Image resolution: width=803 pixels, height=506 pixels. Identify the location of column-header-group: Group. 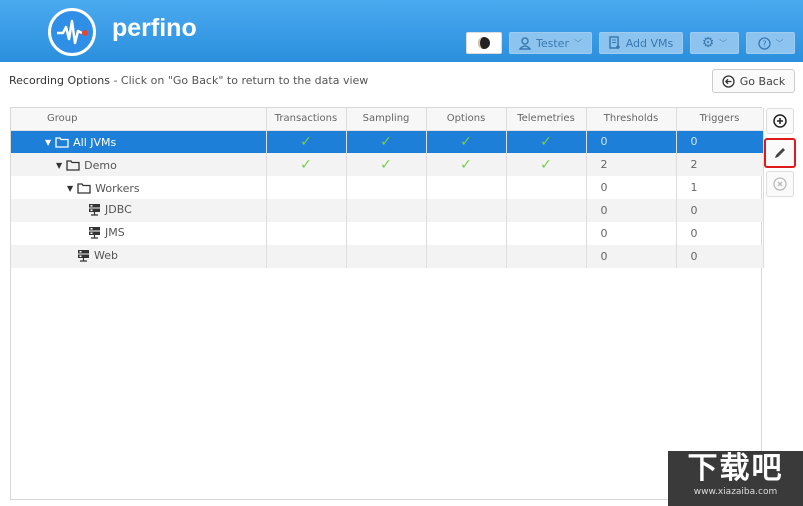
(139, 119).